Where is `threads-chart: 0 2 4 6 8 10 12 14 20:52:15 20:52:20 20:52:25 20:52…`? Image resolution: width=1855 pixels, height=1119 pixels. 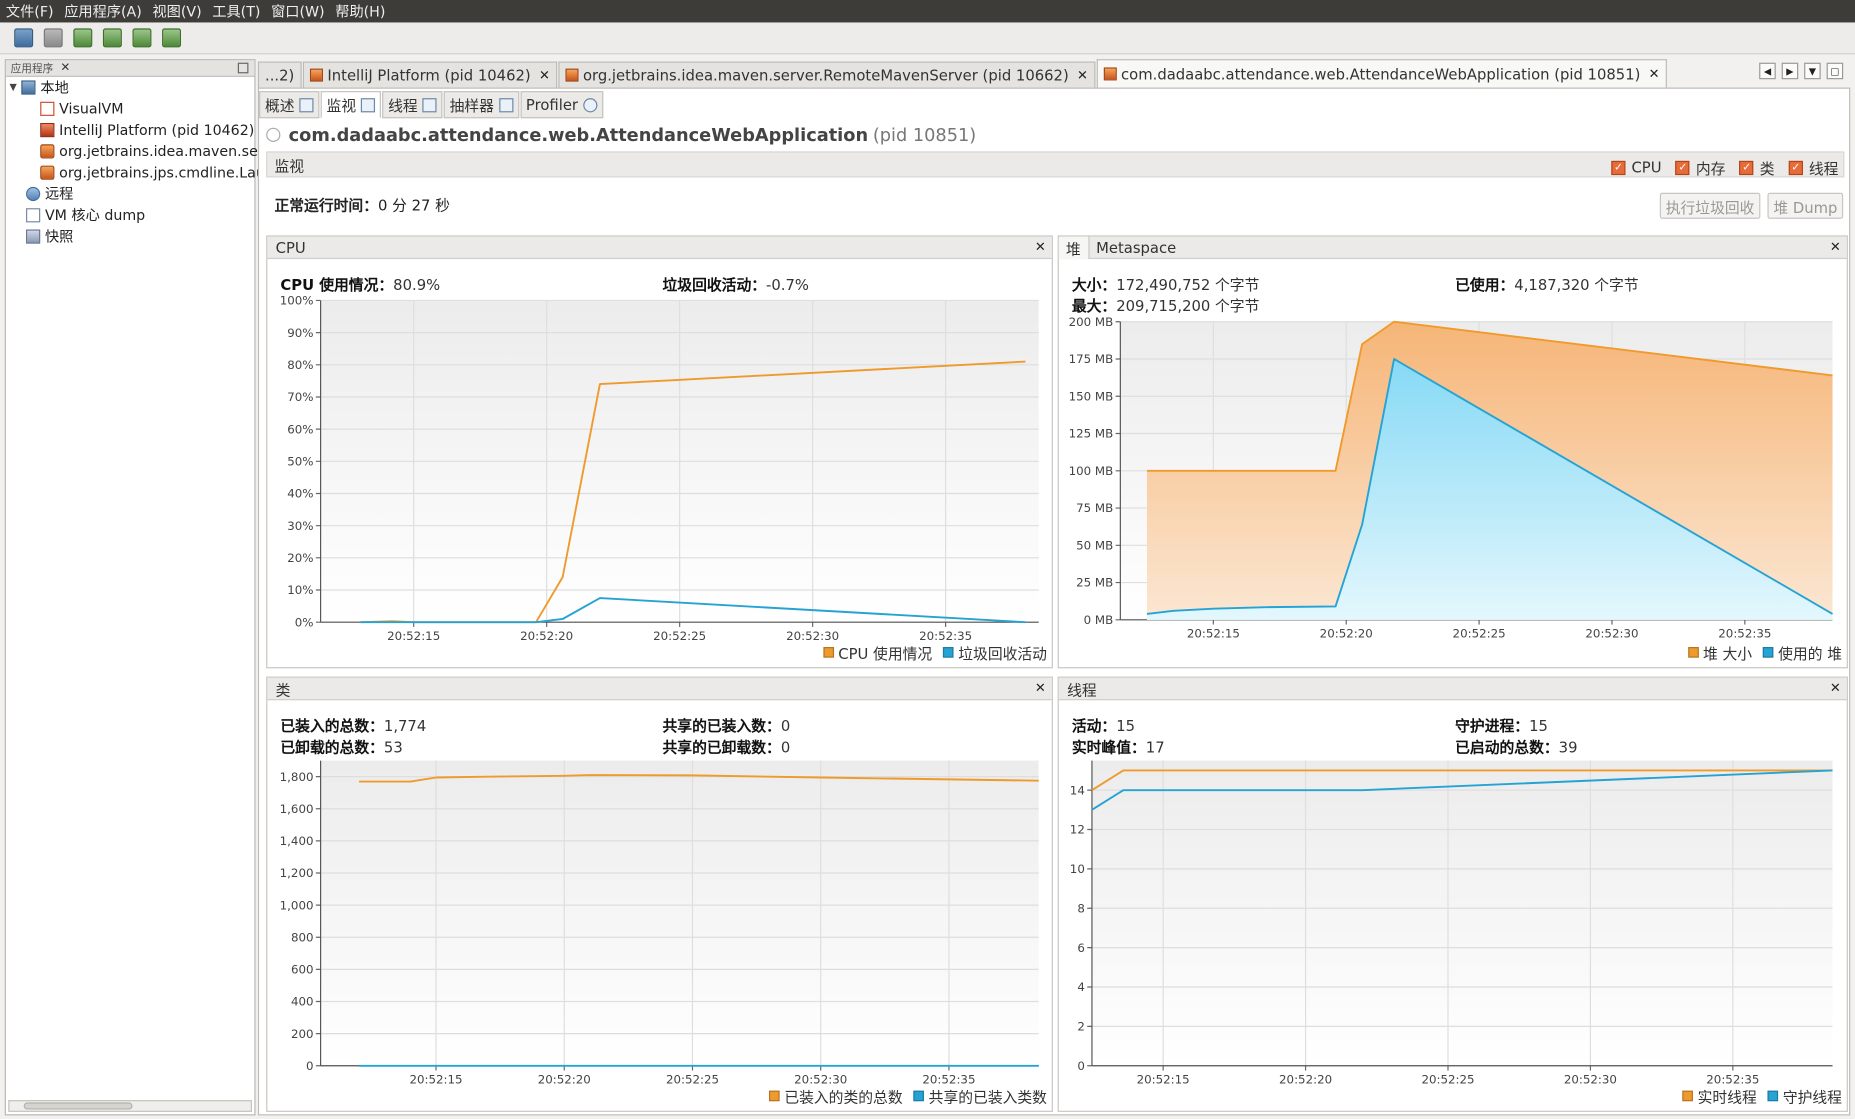 threads-chart: 0 2 4 6 8 10 12 14 20:52:15 20:52:20 20:52:25 20:52… is located at coordinates (1451, 922).